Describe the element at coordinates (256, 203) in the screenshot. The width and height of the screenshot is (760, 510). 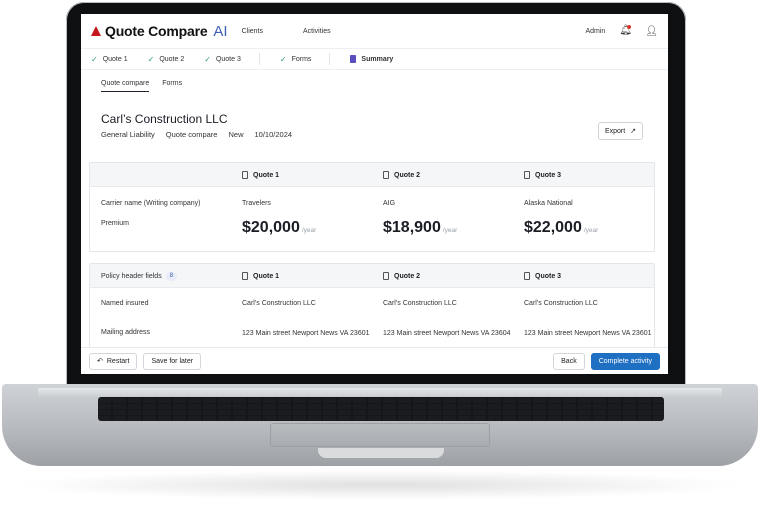
I see `carrier-quote-1: Travelers` at that location.